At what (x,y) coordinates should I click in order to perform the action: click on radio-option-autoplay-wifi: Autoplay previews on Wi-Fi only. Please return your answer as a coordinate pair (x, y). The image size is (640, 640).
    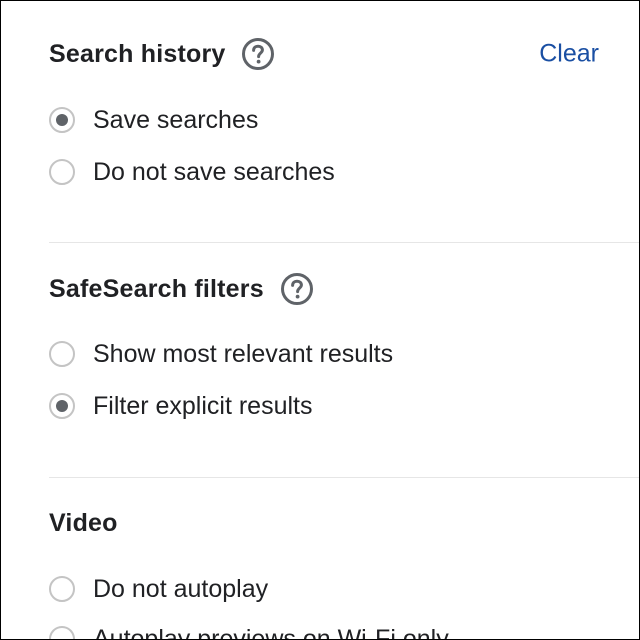
    Looking at the image, I should click on (249, 629).